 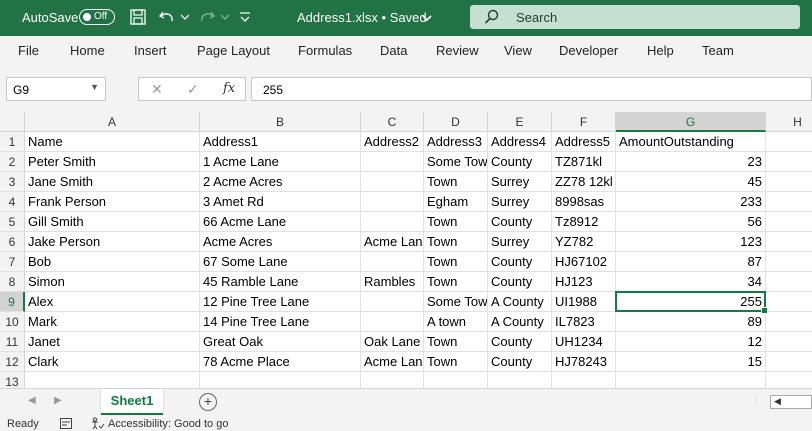 I want to click on cell-d1: Address3, so click(x=456, y=142).